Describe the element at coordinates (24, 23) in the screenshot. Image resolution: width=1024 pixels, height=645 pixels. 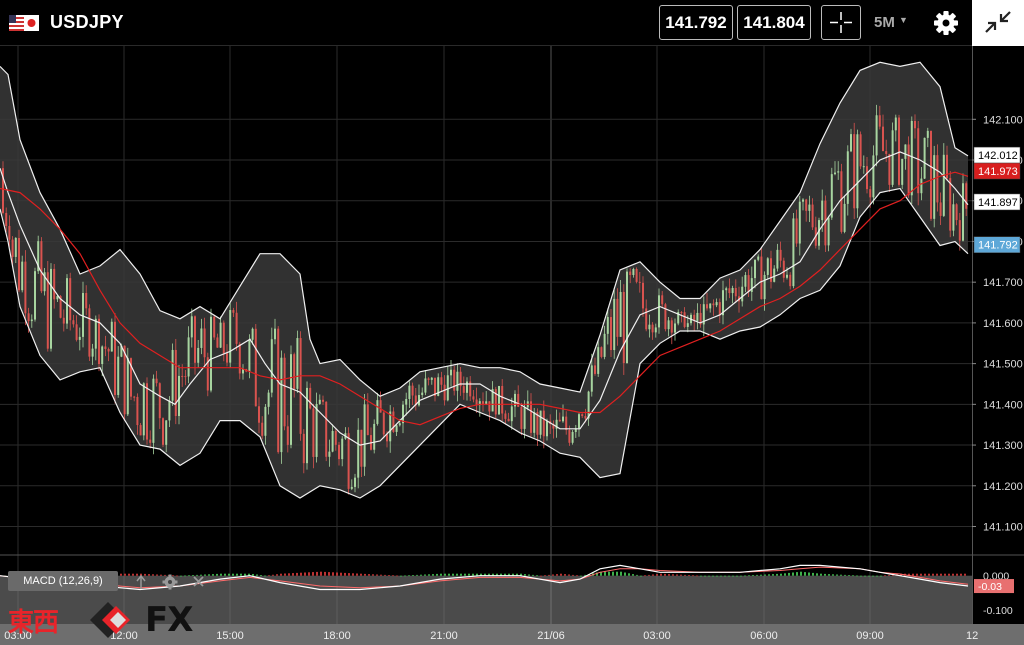
I see `us-jp-flag-icon` at that location.